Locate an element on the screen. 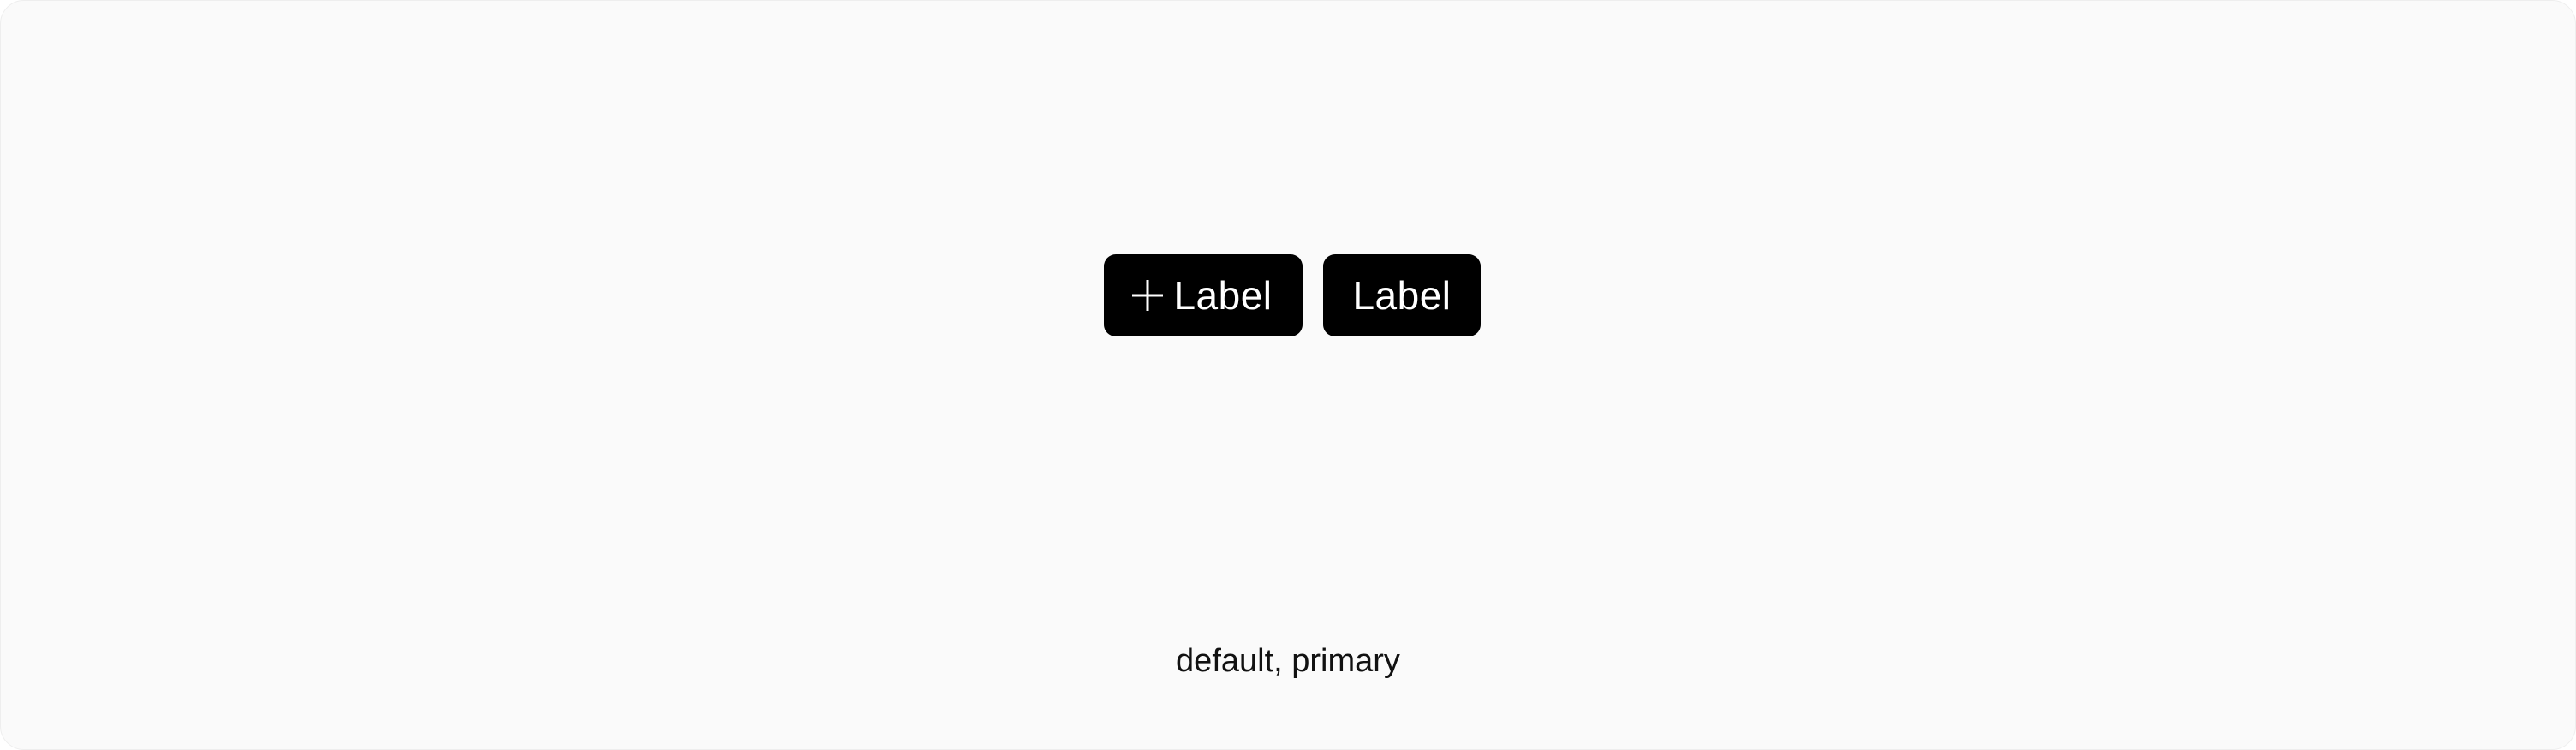  label-with-plus-button: Label is located at coordinates (1203, 295).